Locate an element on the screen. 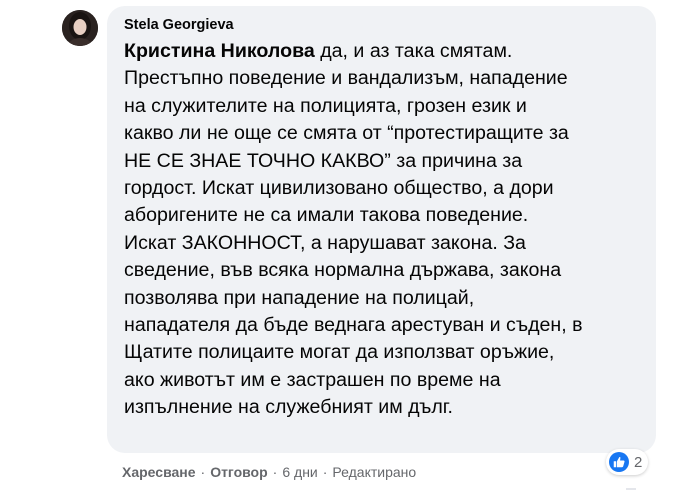  edited-label: Редактирано is located at coordinates (374, 472).